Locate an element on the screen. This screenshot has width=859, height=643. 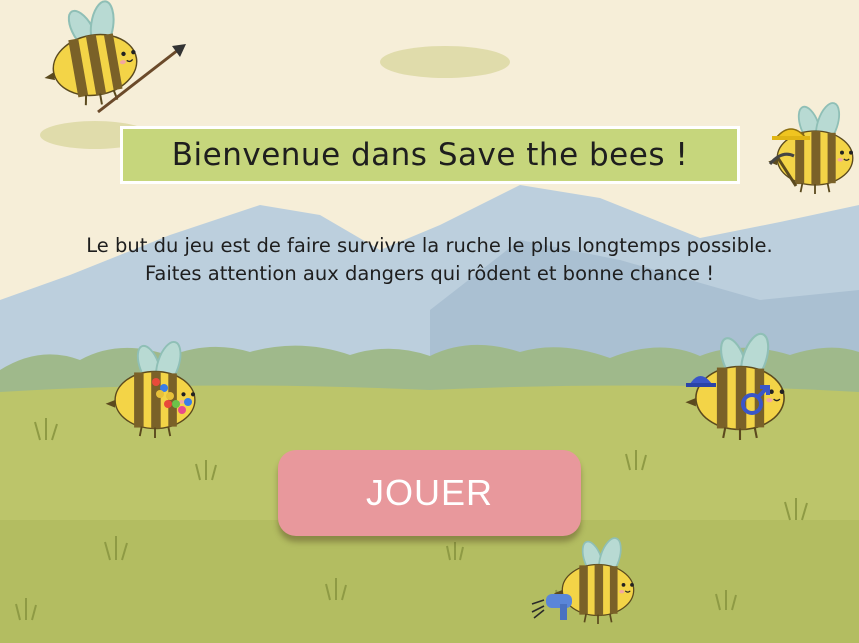
title-banner: Bienvenue dans Save the bees ! is located at coordinates (430, 155).